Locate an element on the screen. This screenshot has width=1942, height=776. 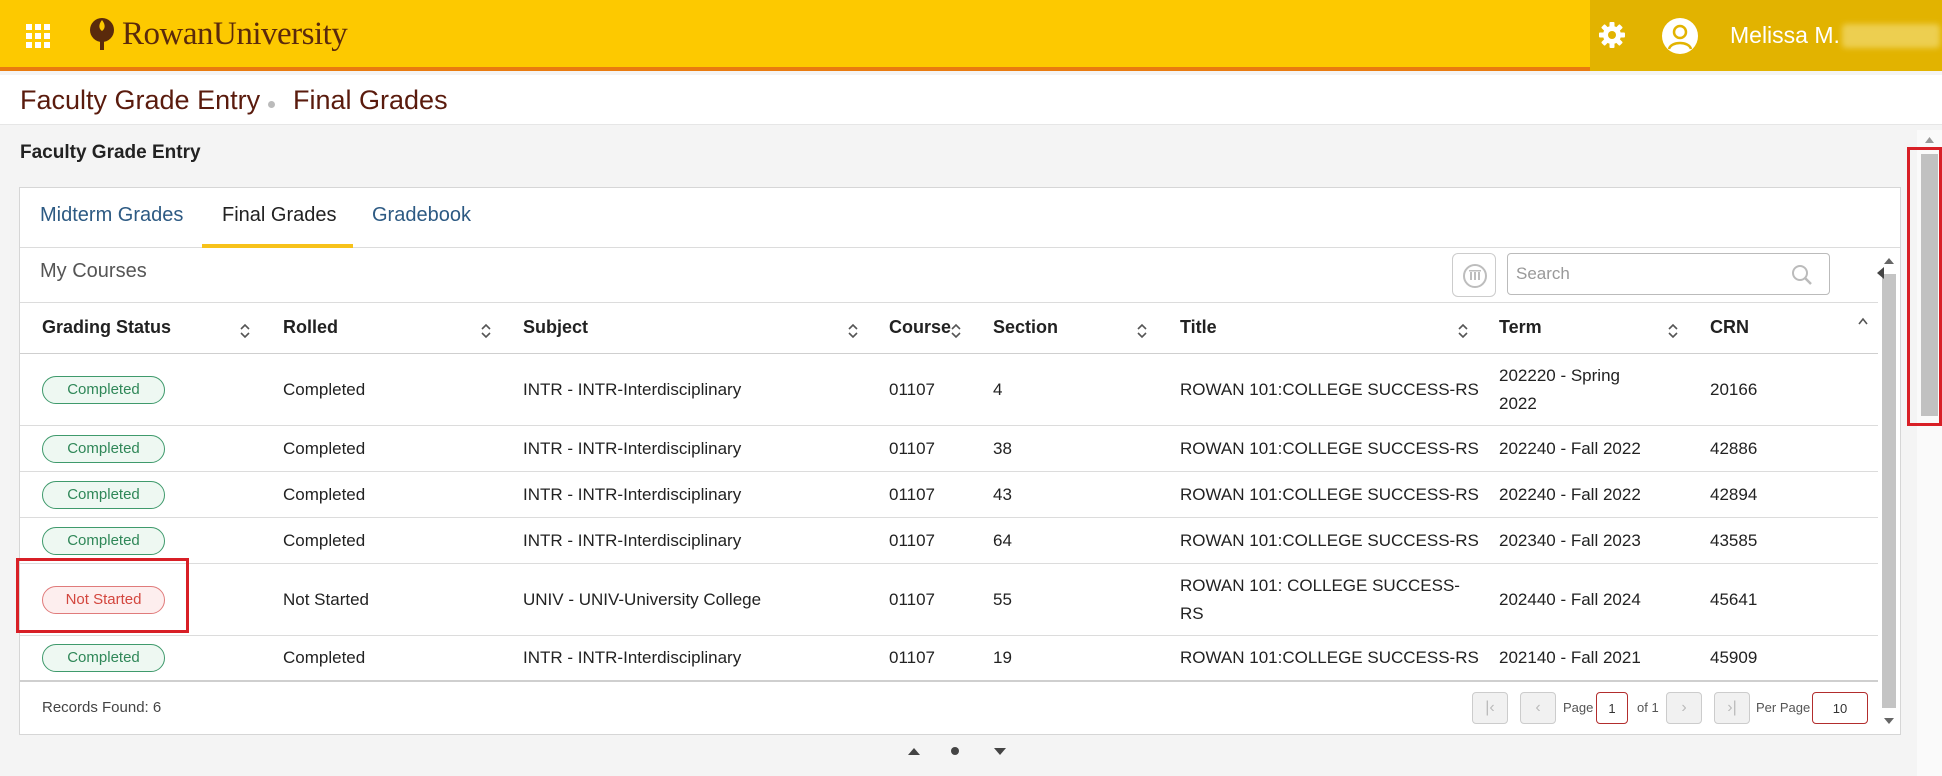
title-cell: ROWAN 101: COLLEGE SUCCESS- is located at coordinates (1320, 585).